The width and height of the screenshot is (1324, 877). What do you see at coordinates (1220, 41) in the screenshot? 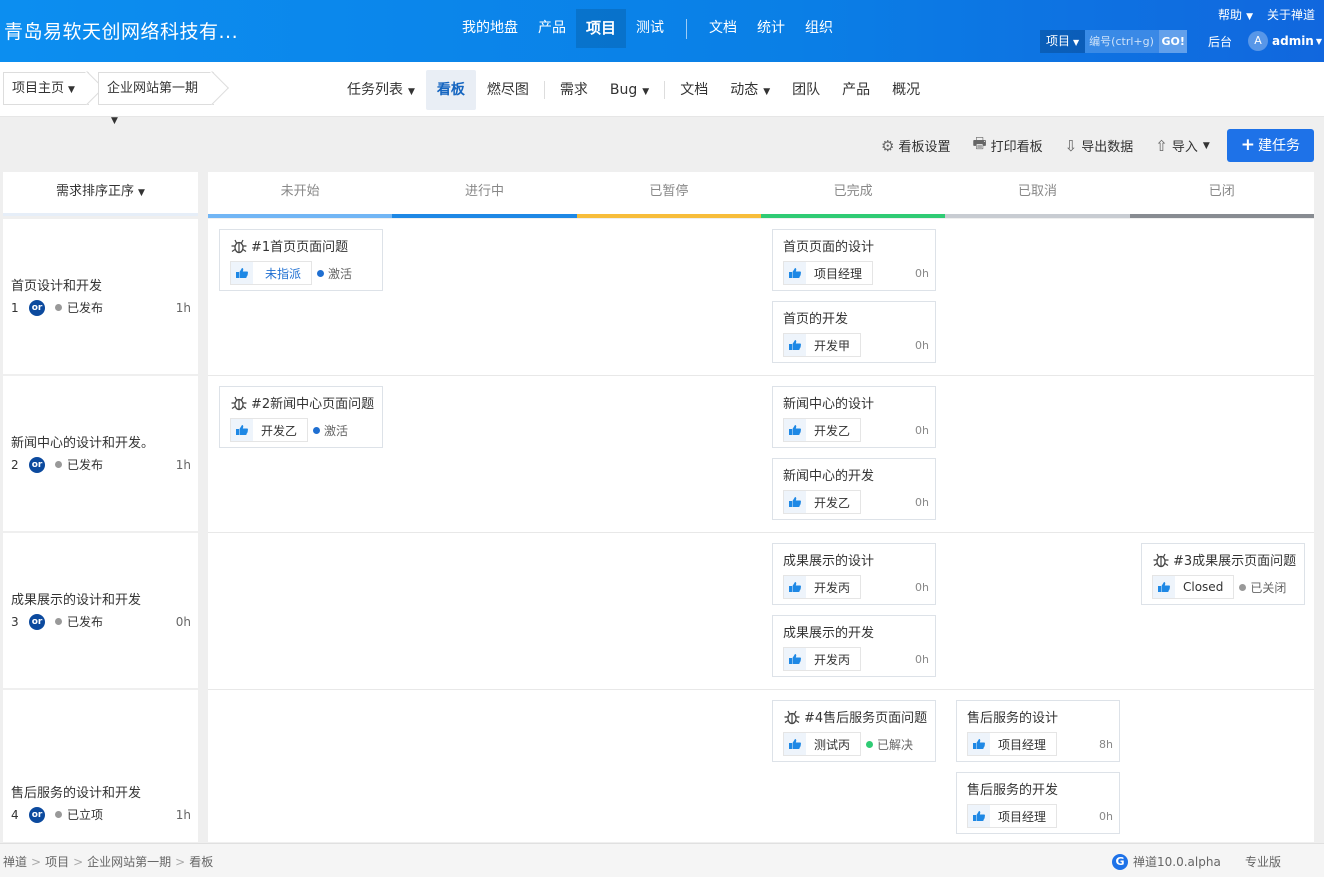
I see `admin-backend-link: 后台` at bounding box center [1220, 41].